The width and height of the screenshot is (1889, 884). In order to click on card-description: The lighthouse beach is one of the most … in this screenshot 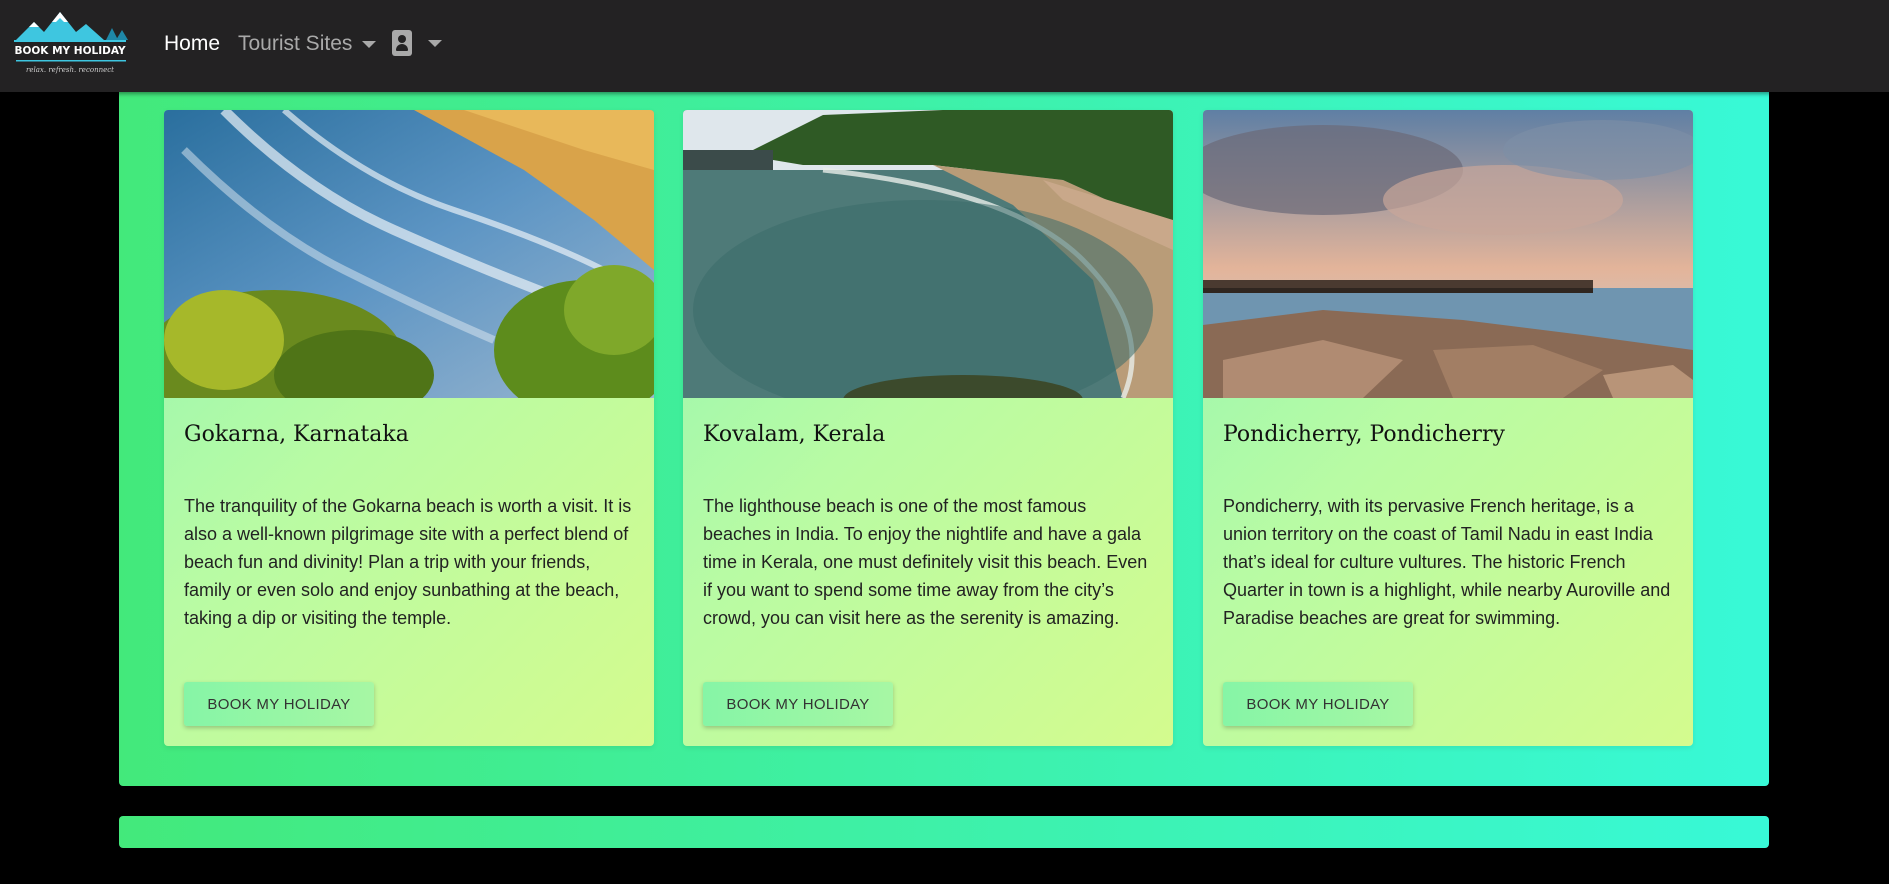, I will do `click(925, 562)`.